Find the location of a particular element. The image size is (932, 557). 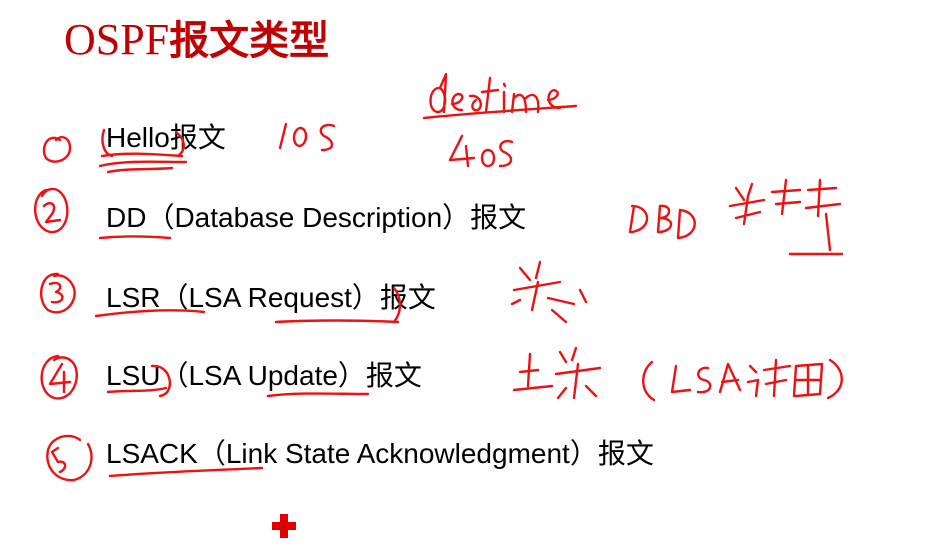

title-latin: OSPF is located at coordinates (117, 39).